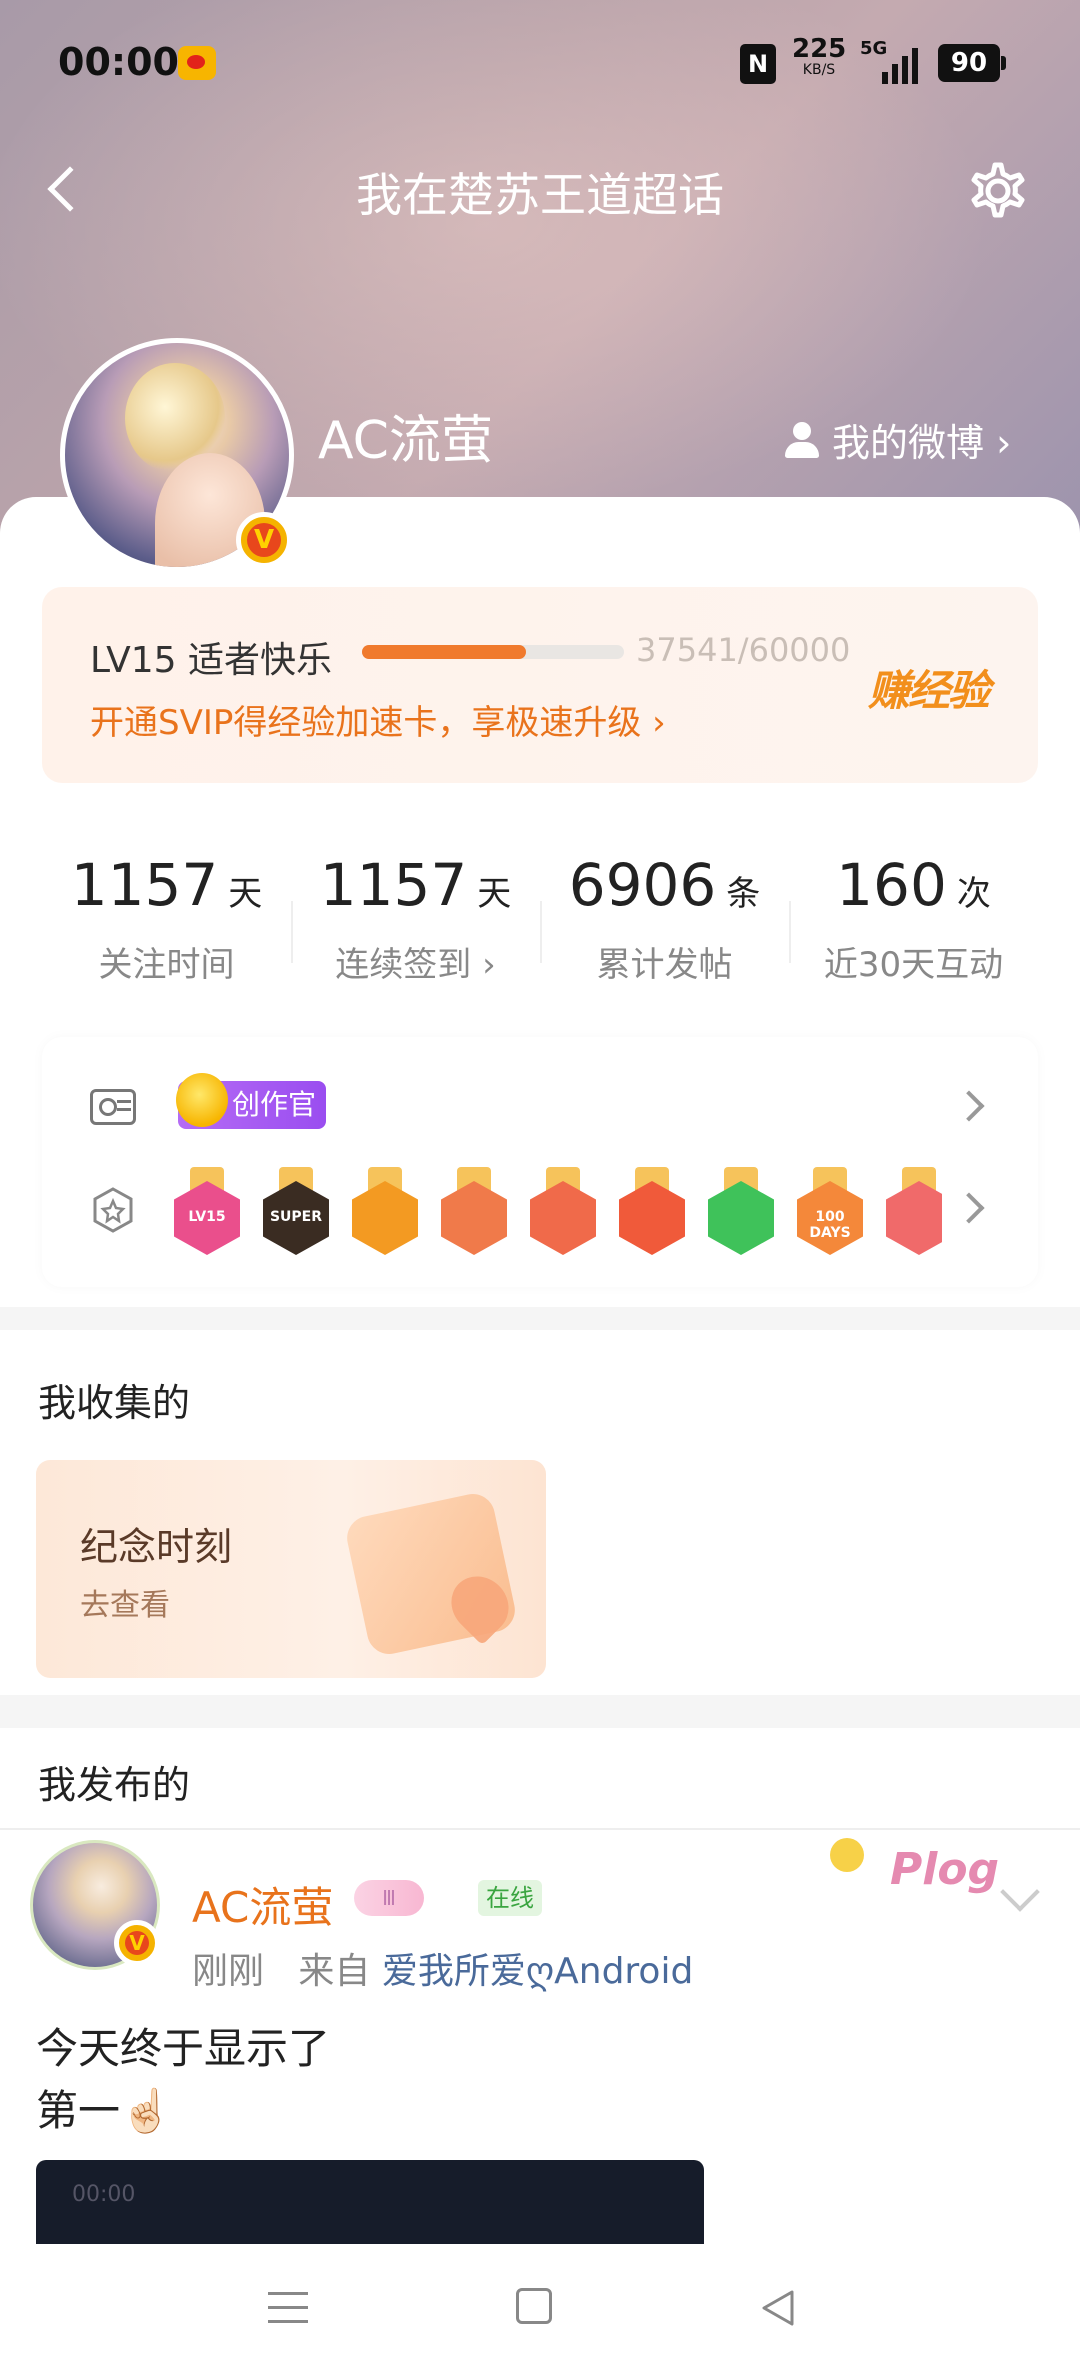  I want to click on level-progress-bar, so click(493, 652).